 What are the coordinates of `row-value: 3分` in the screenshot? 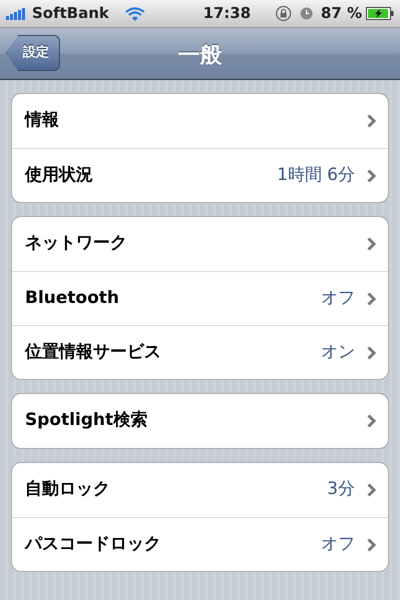 It's located at (341, 490).